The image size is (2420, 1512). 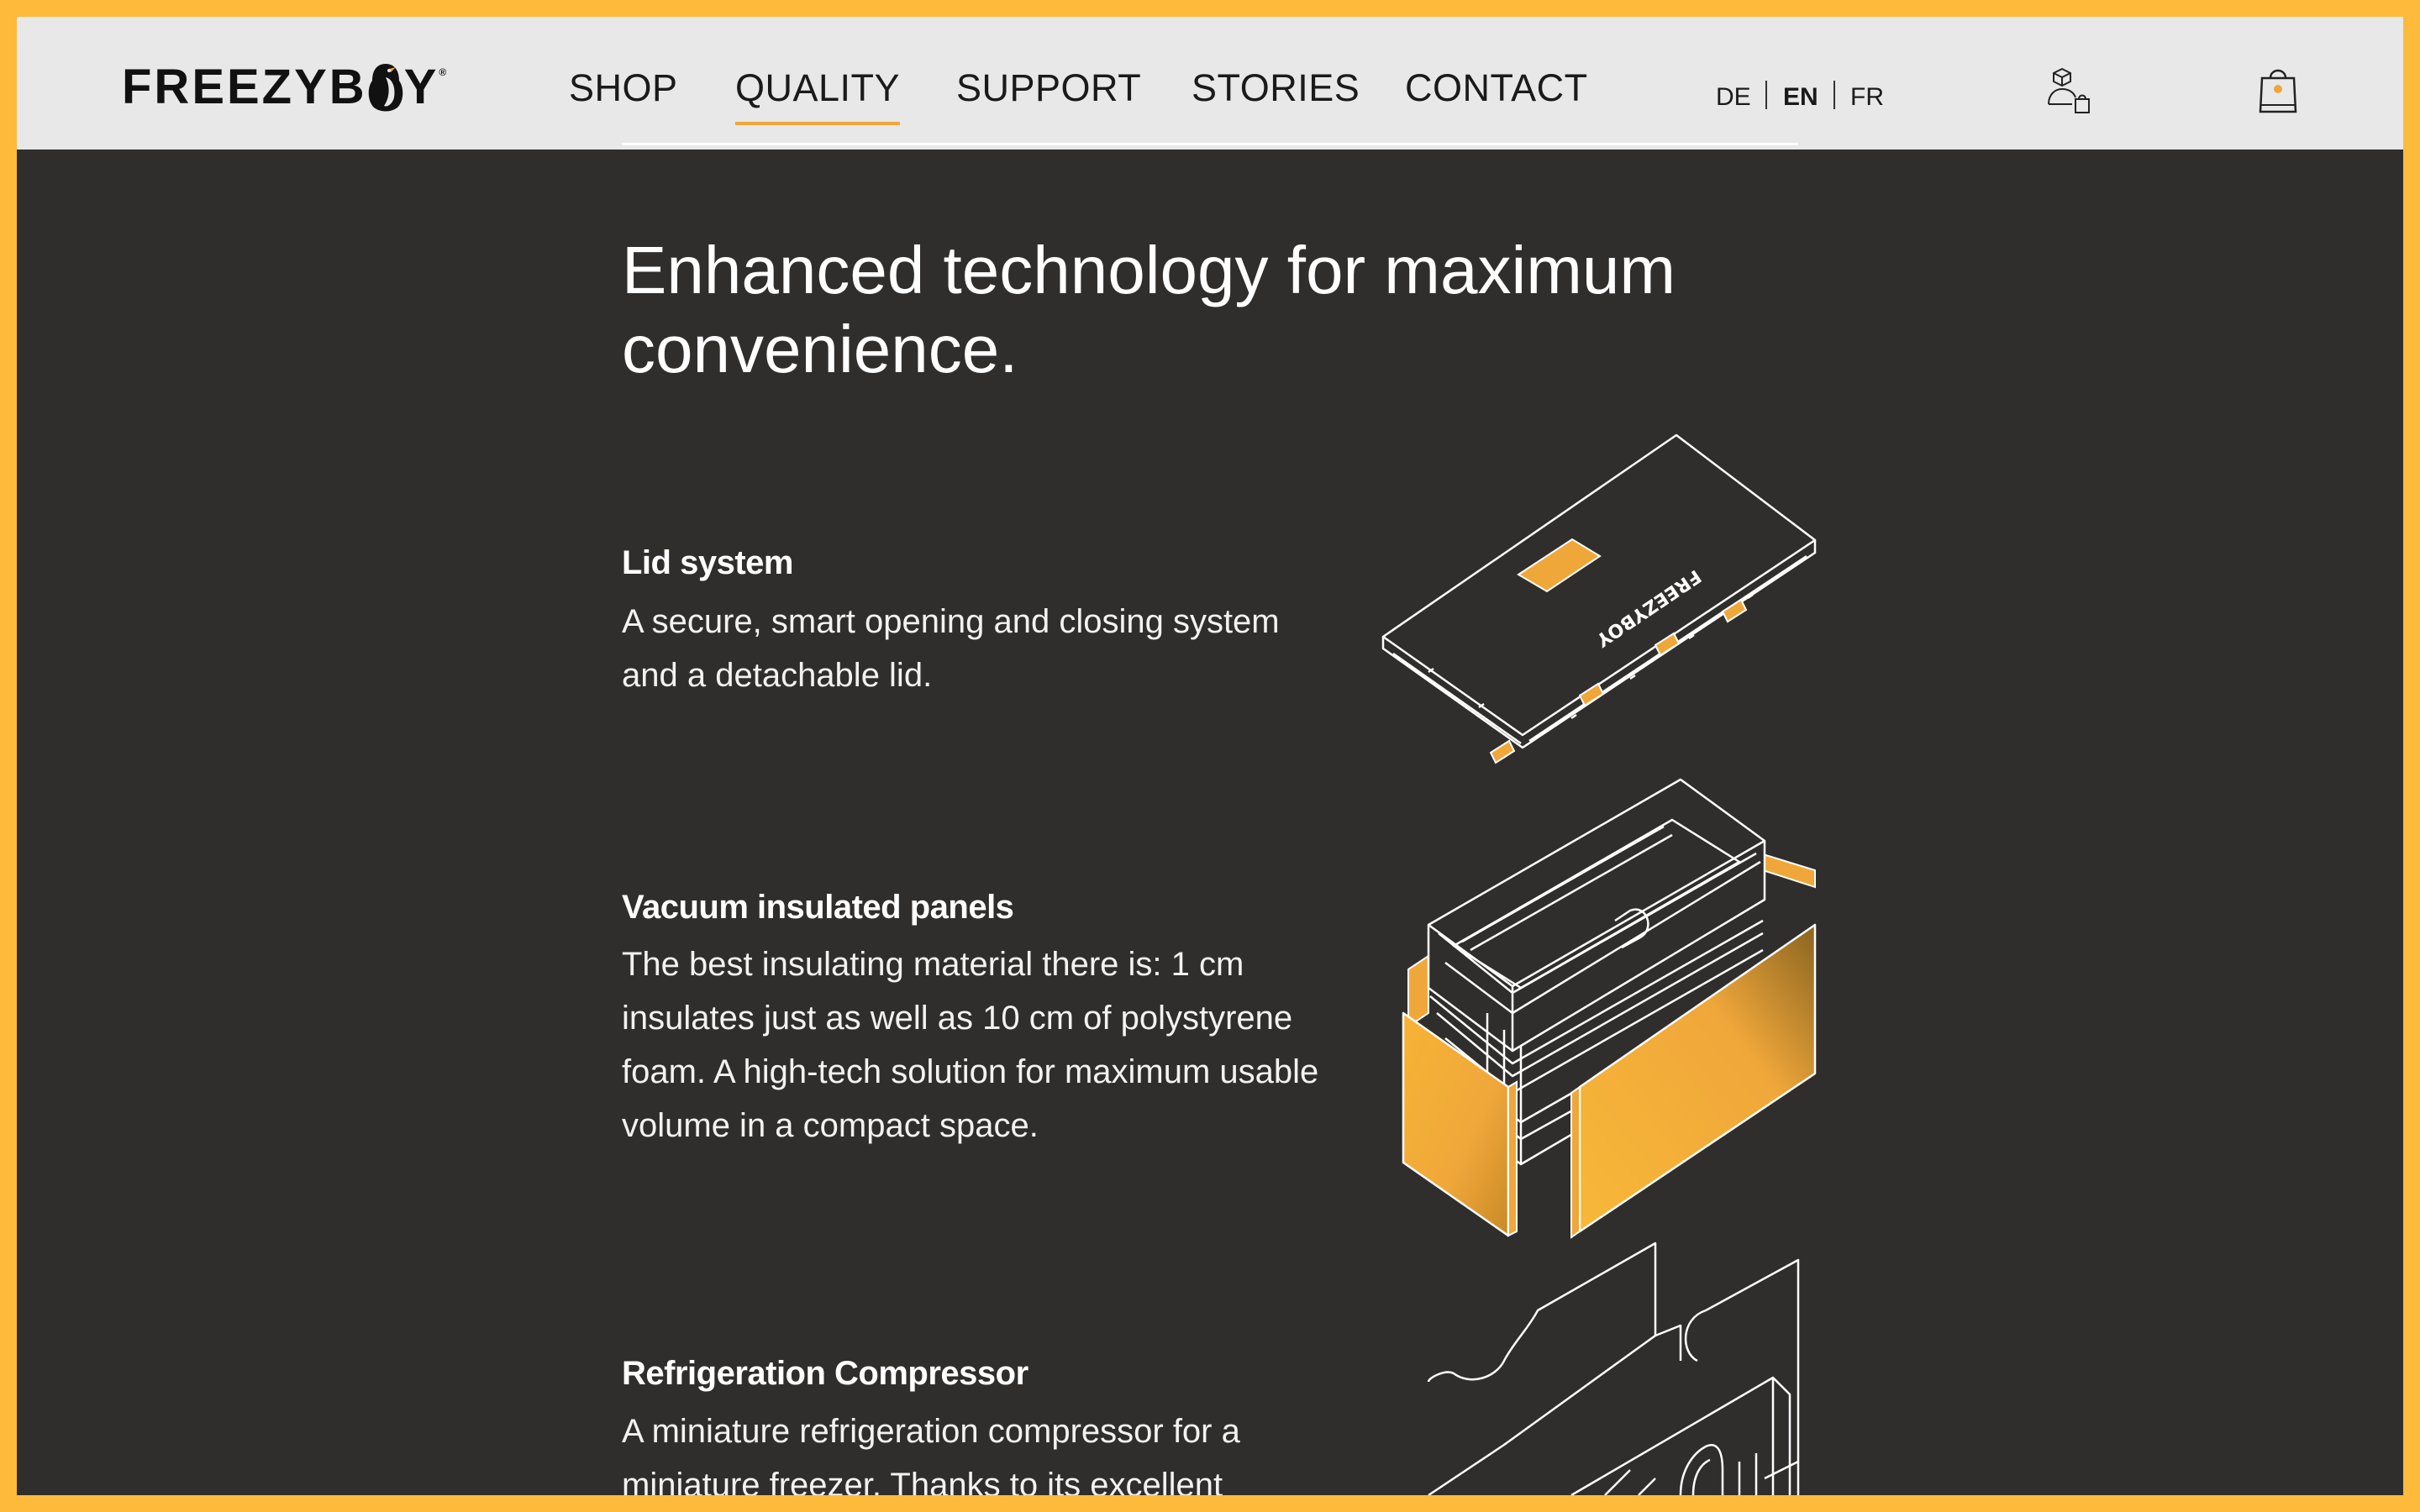 What do you see at coordinates (707, 562) in the screenshot?
I see `feature-title: Lid system` at bounding box center [707, 562].